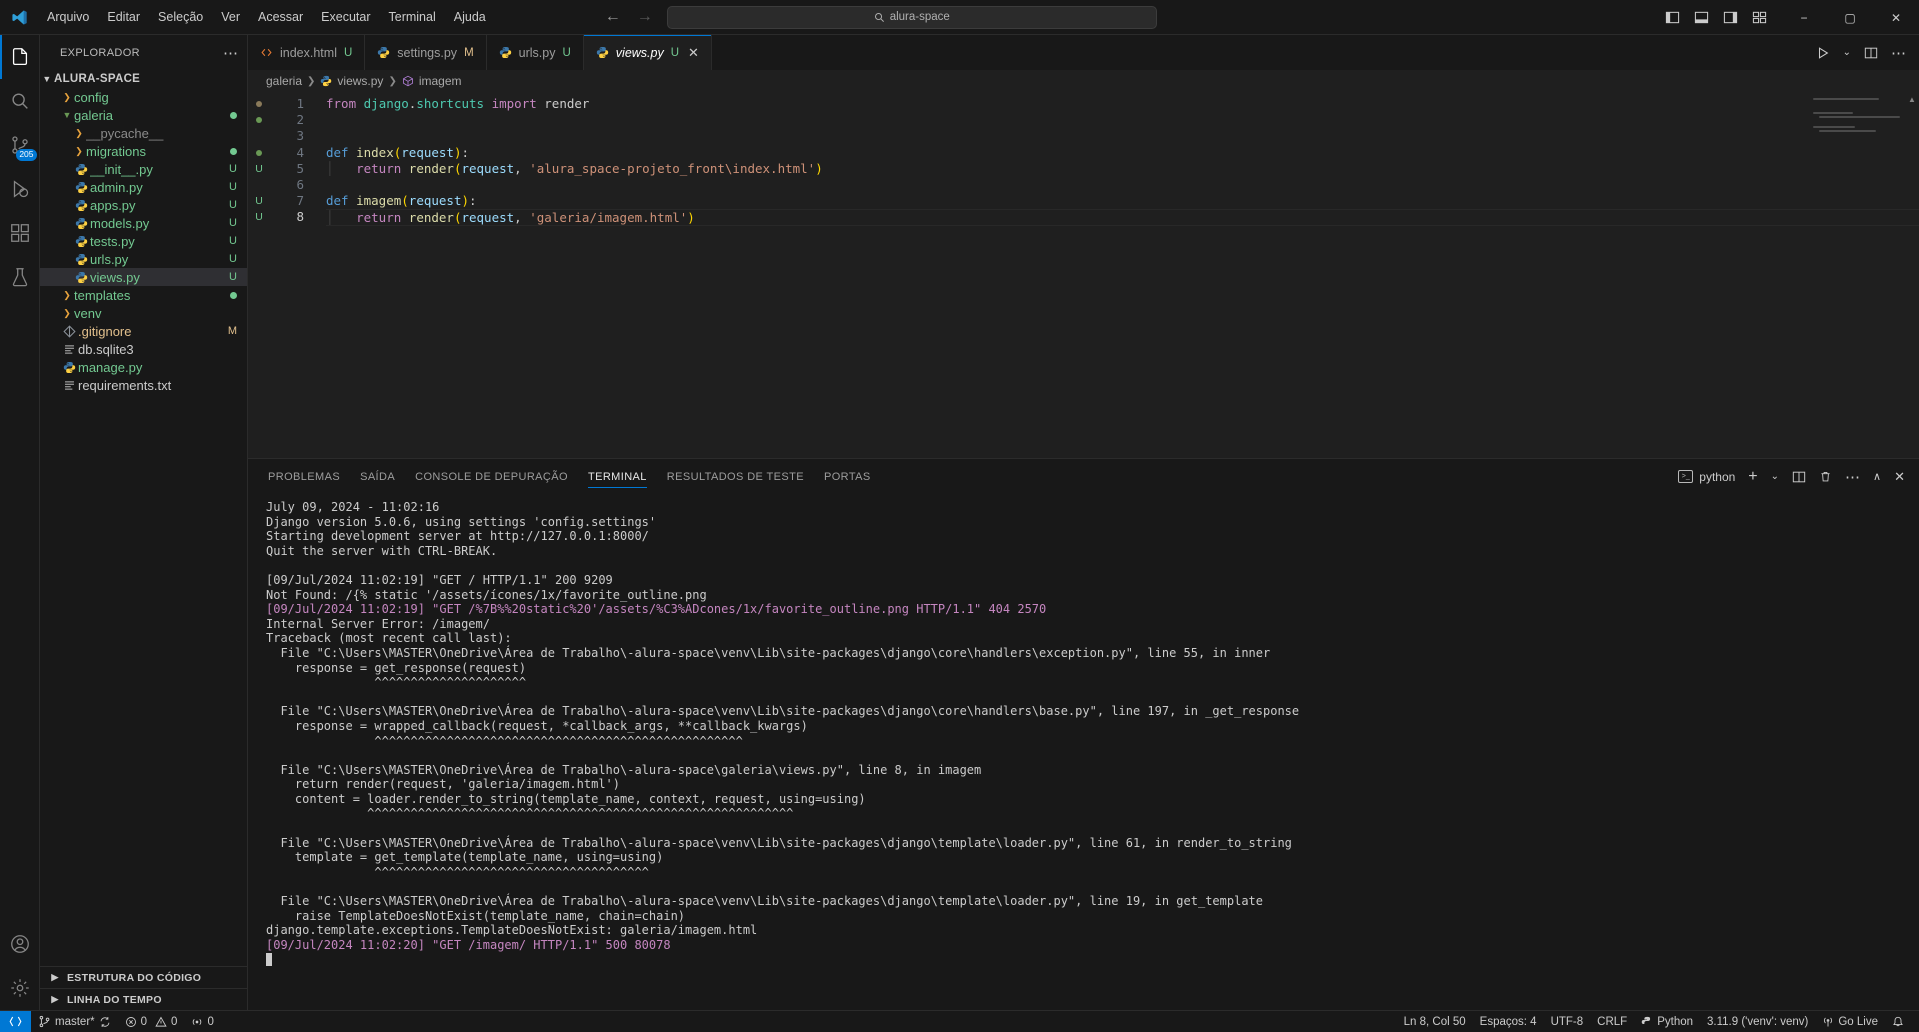  I want to click on menu-terminal: Terminal, so click(412, 17).